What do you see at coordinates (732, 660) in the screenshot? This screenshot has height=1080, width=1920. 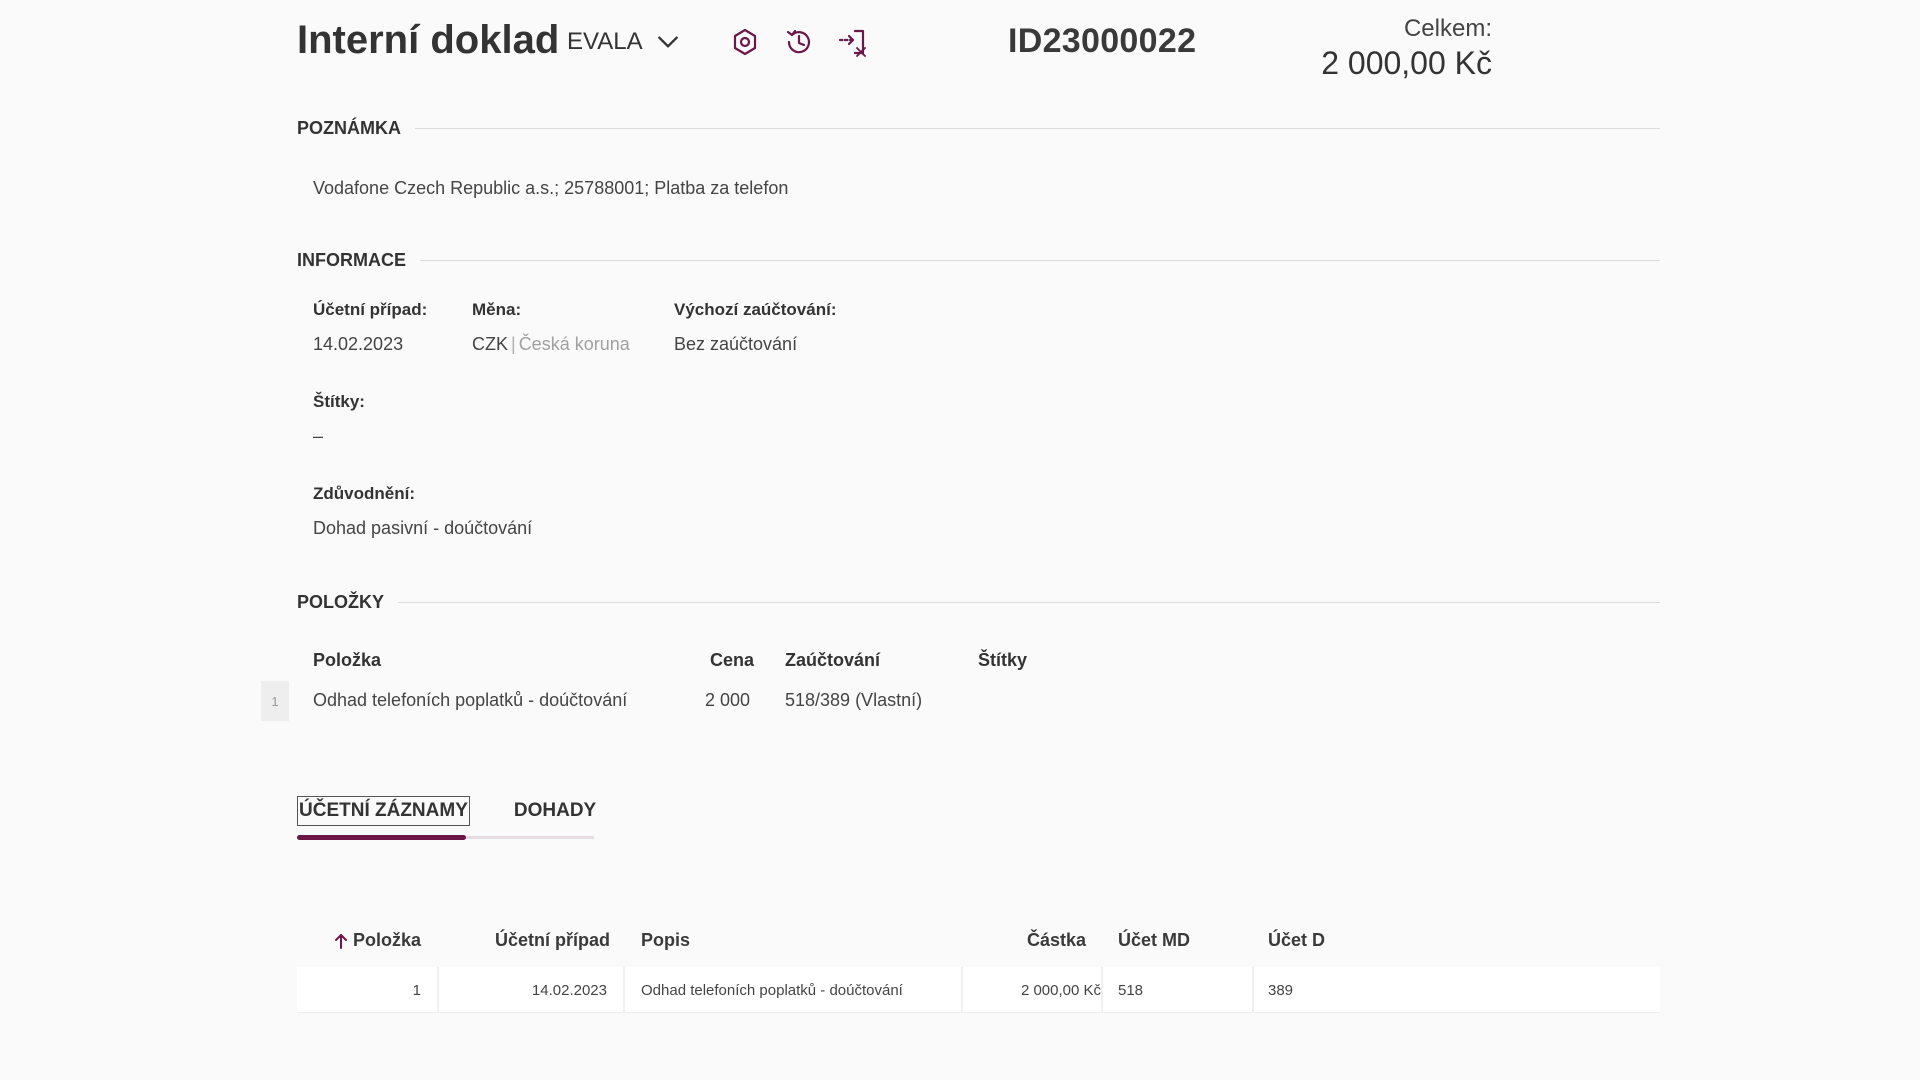 I see `items-col-price: Cena` at bounding box center [732, 660].